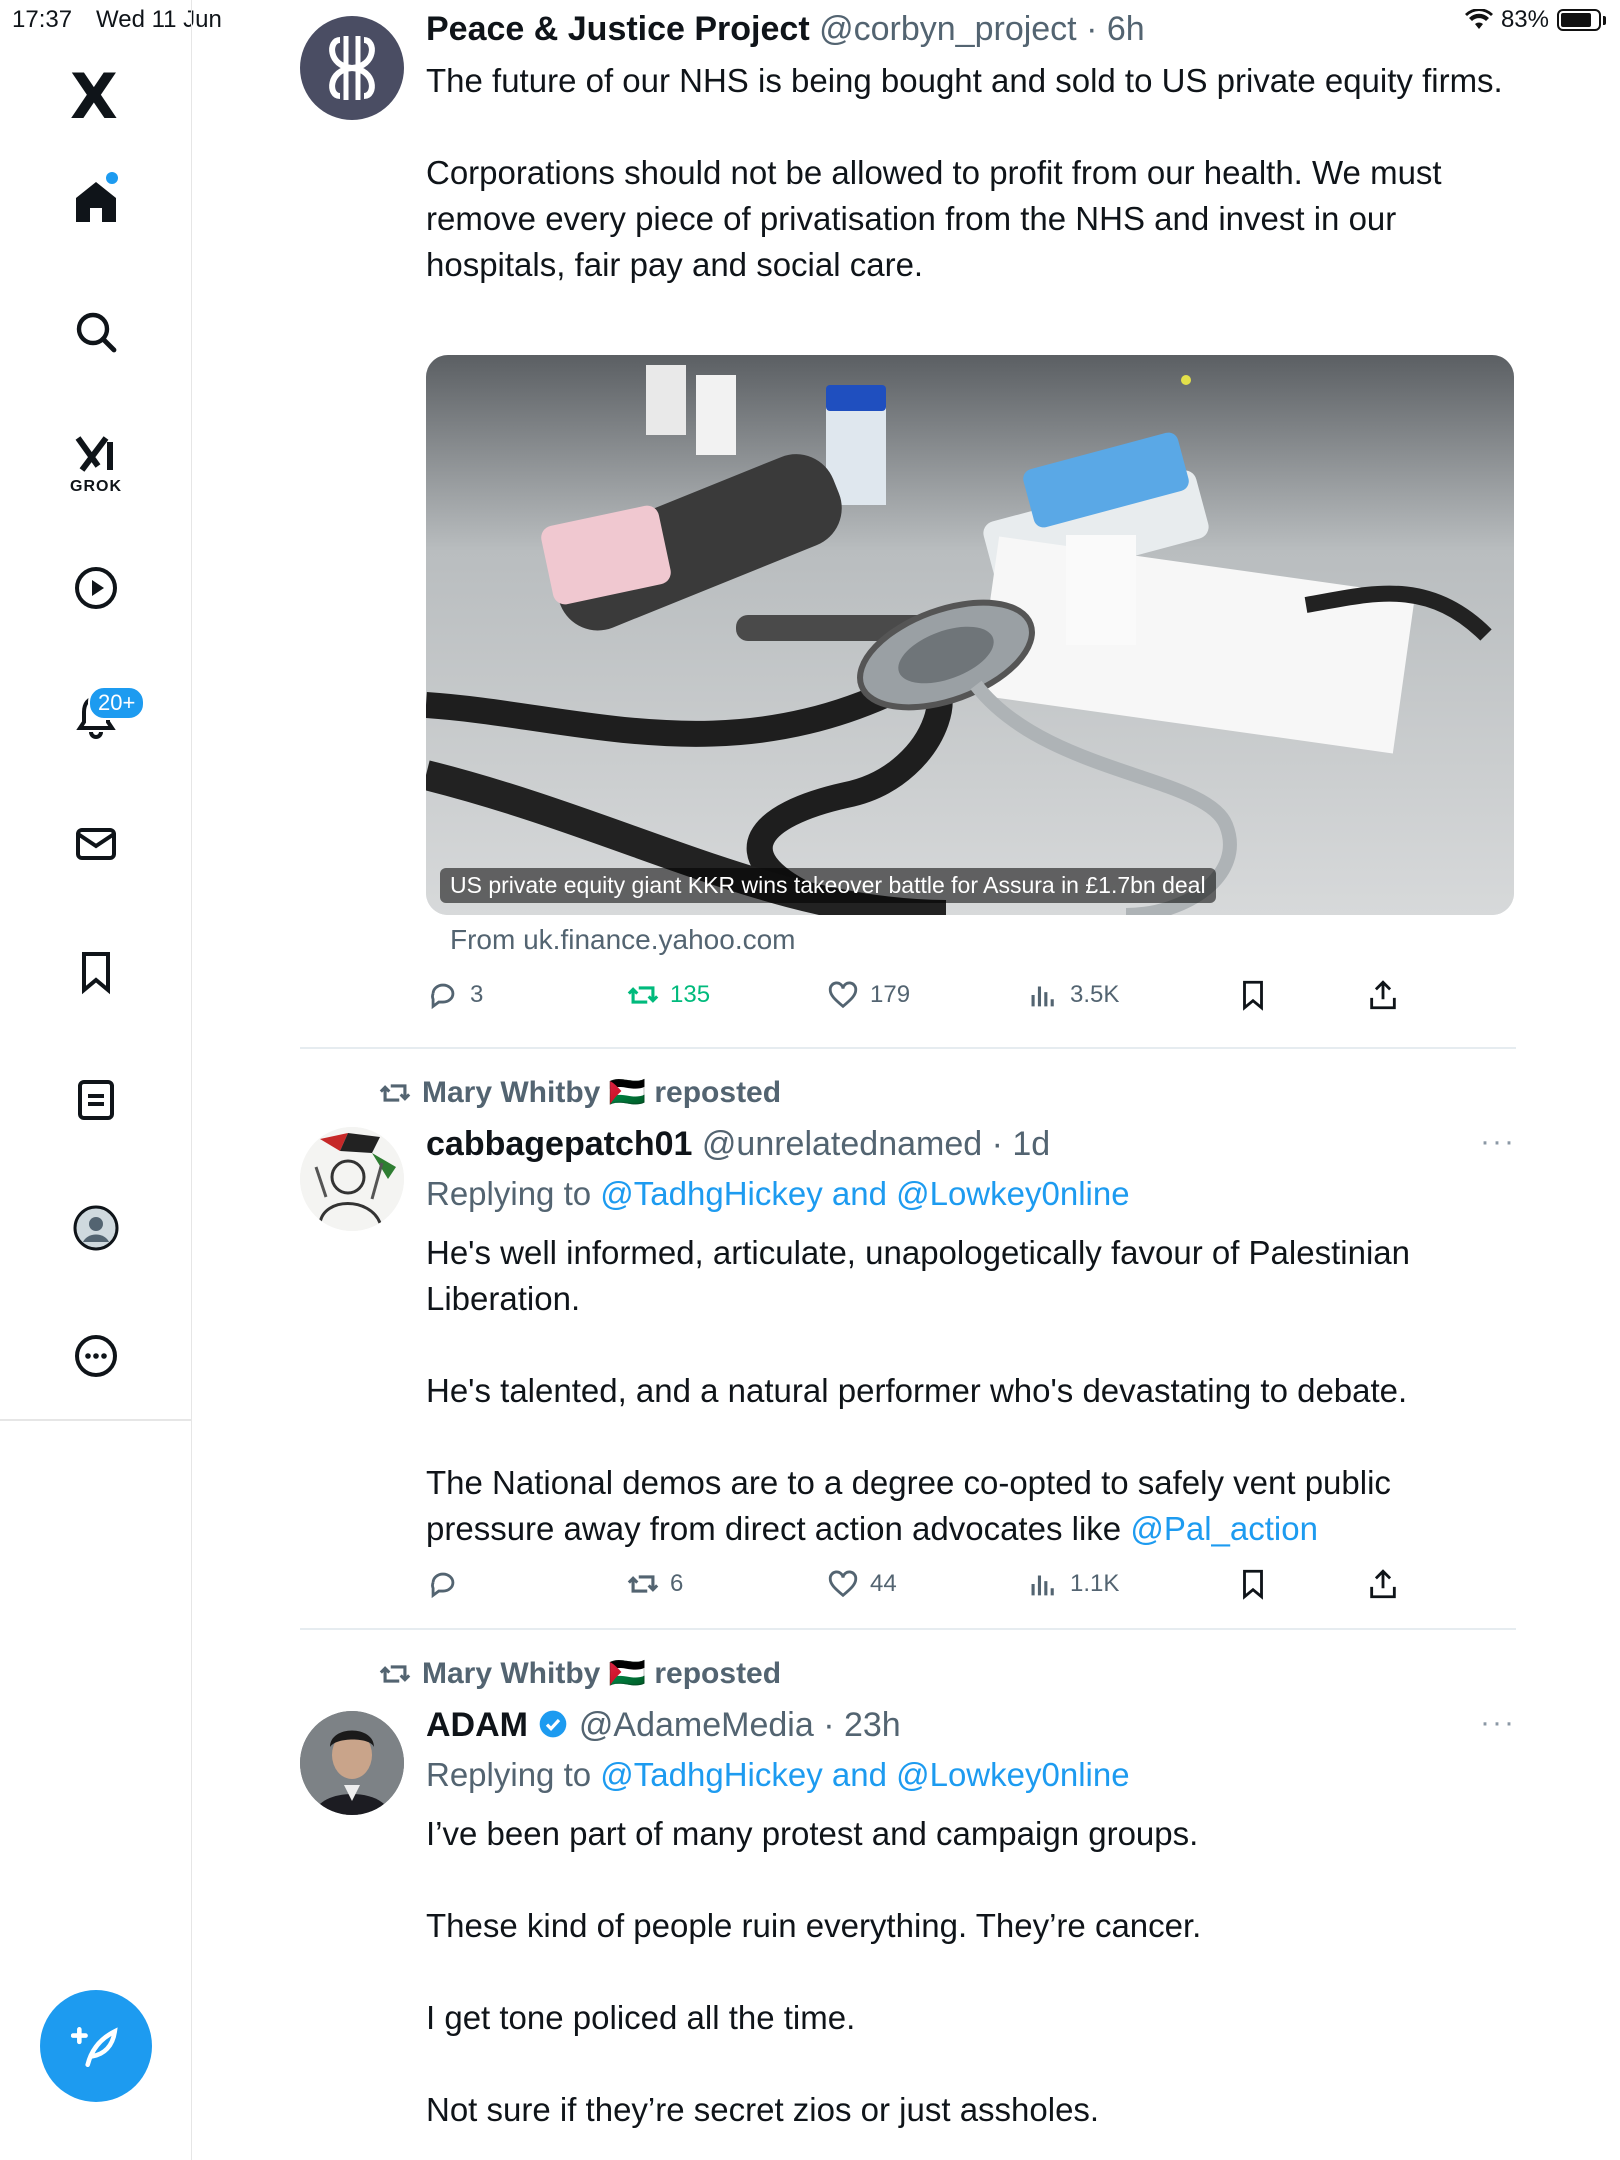 This screenshot has width=1620, height=2160. Describe the element at coordinates (96, 454) in the screenshot. I see `grok-icon` at that location.